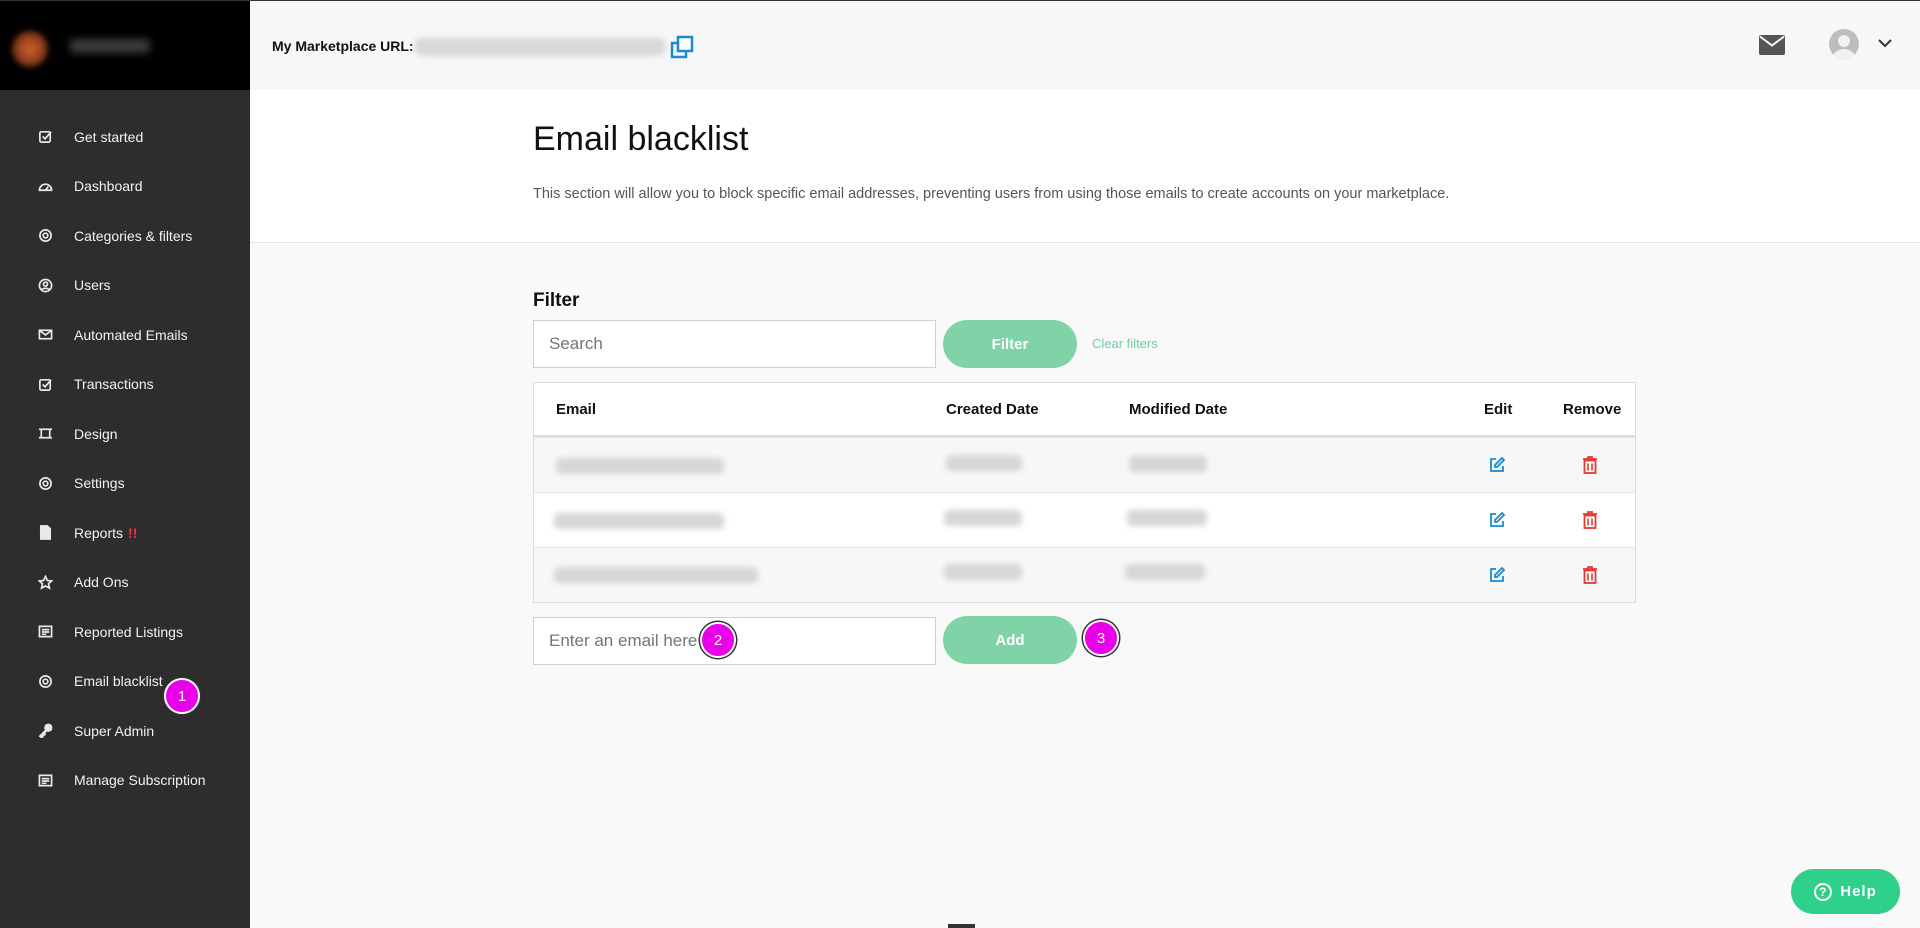 The width and height of the screenshot is (1920, 928). I want to click on sidebar-item-label: Super Admin, so click(114, 730).